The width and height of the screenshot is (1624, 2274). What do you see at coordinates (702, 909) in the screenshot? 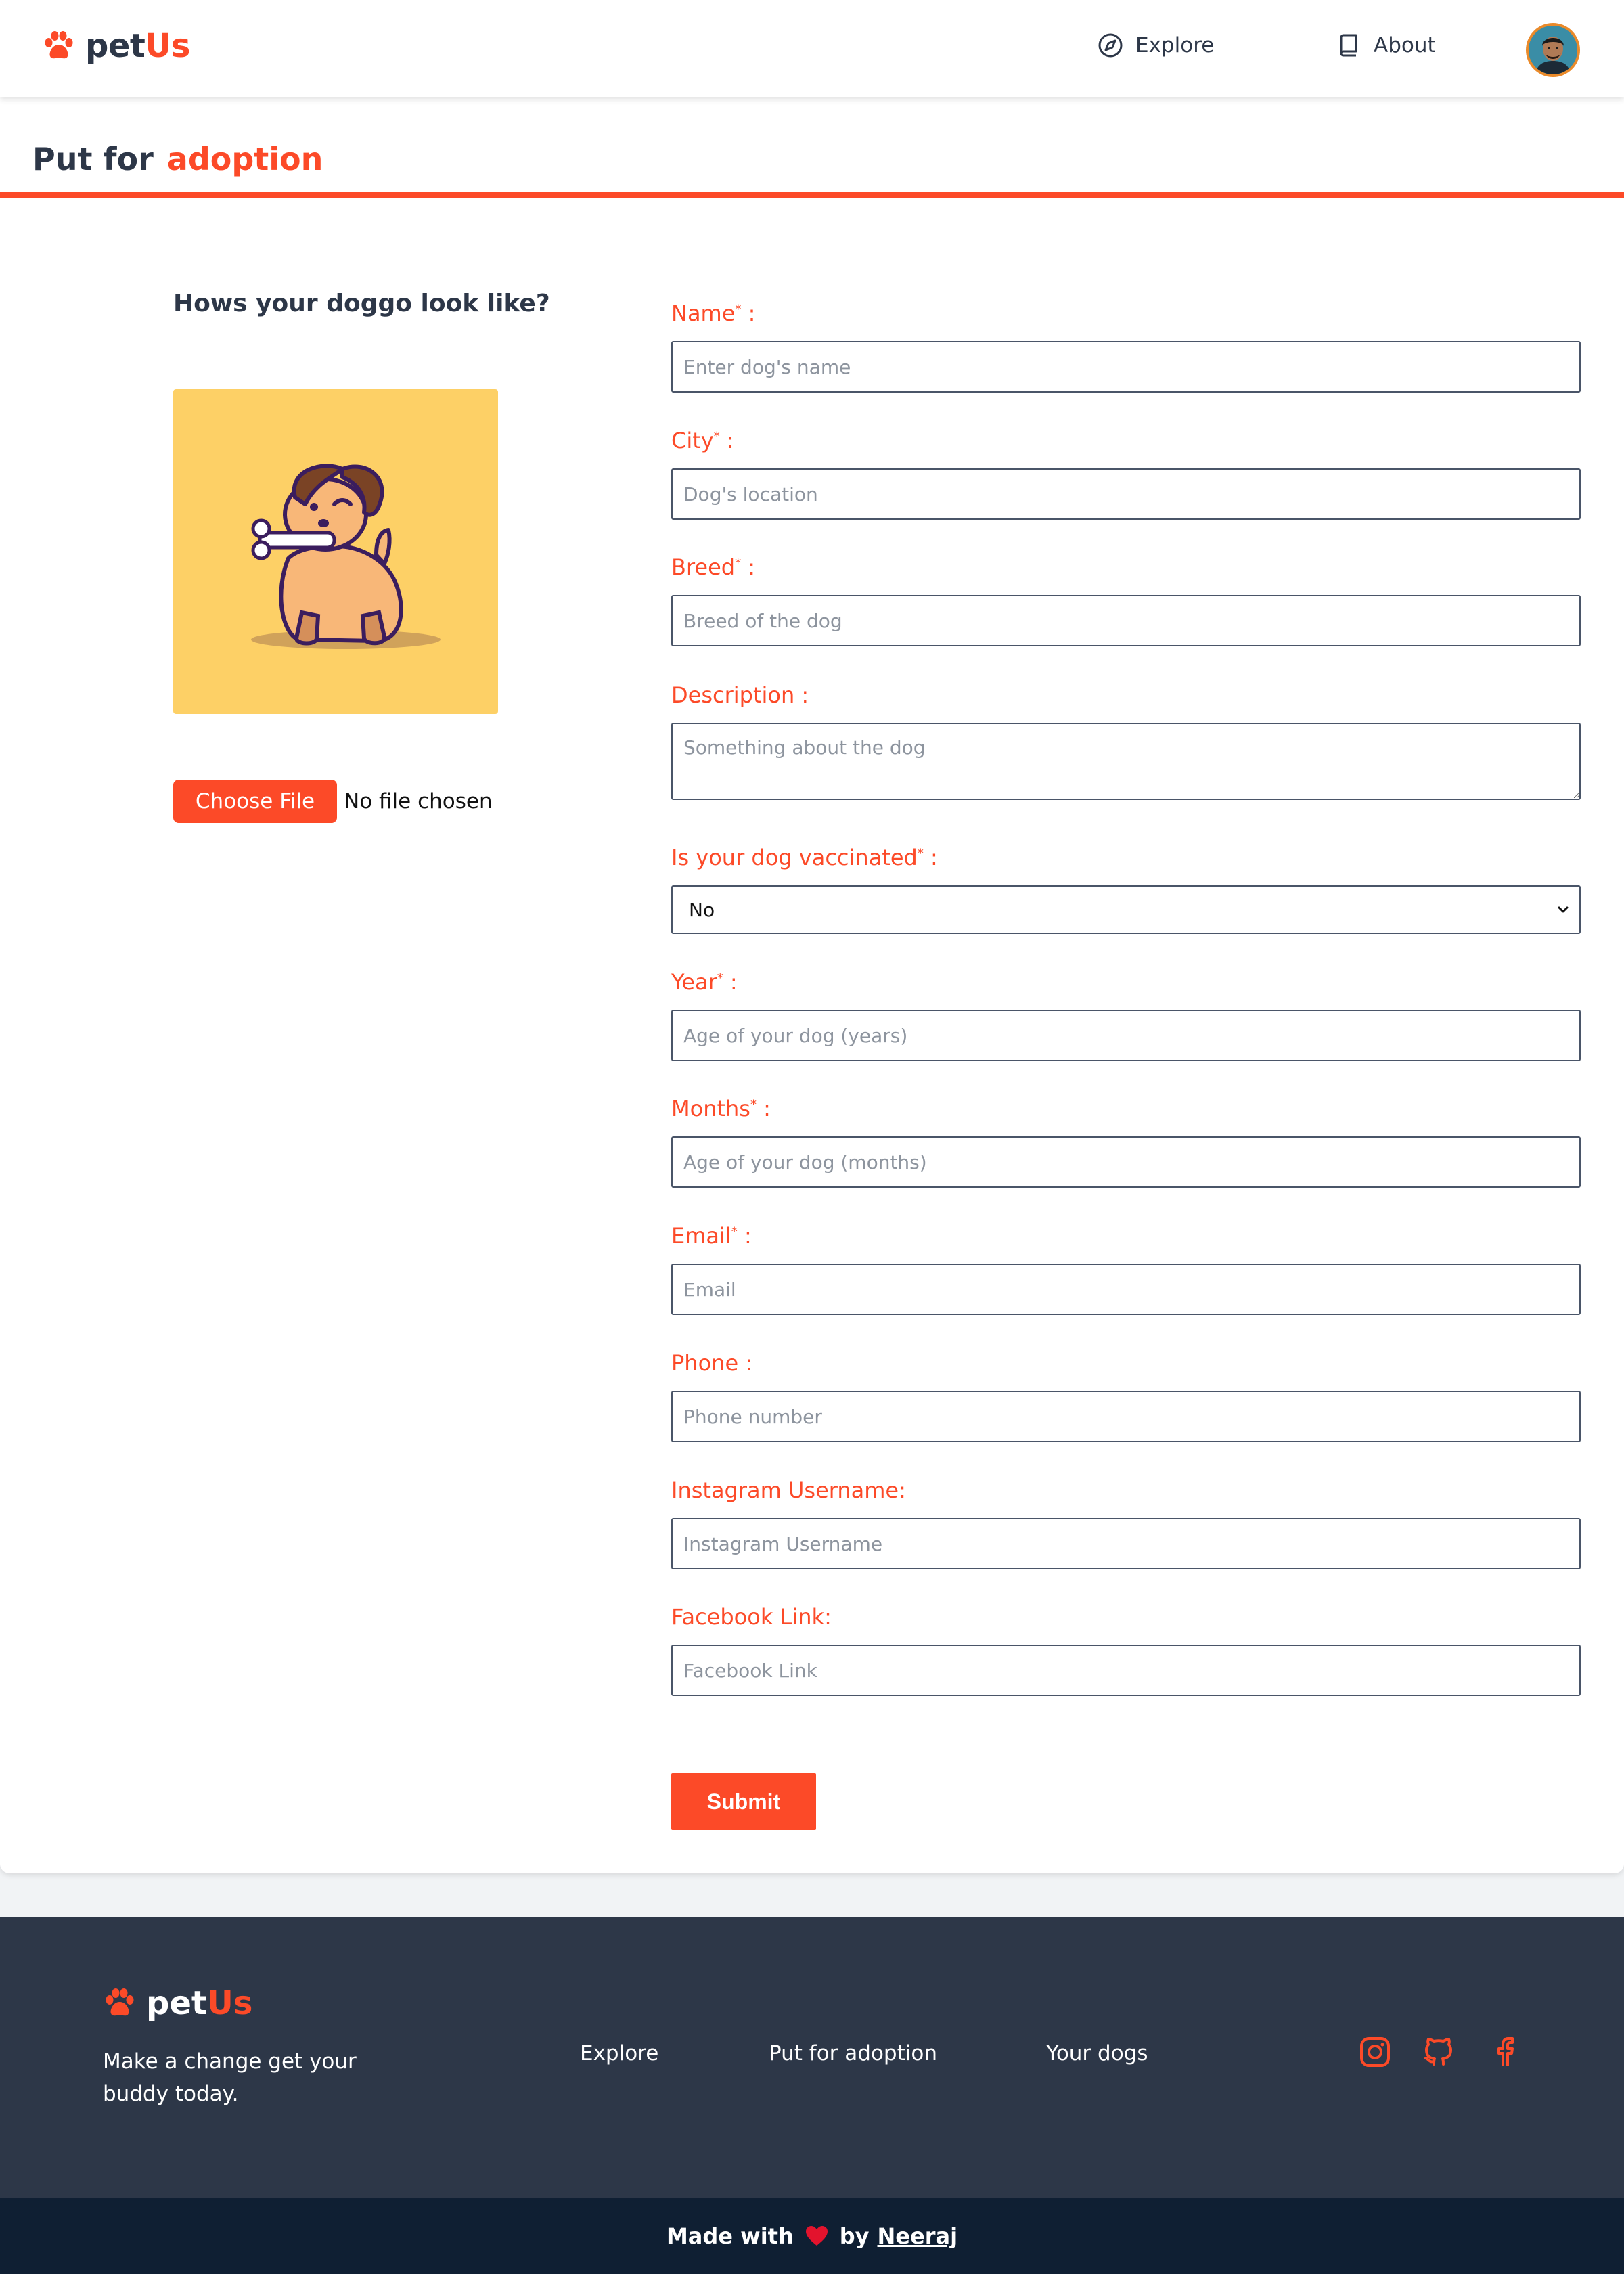
I see `vaccinated-selected-value: No` at bounding box center [702, 909].